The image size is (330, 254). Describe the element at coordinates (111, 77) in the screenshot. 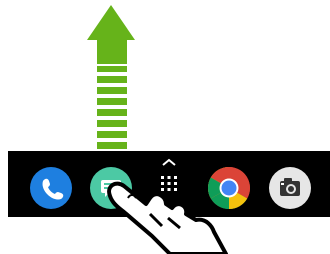

I see `swipe-up-arrow-icon` at that location.